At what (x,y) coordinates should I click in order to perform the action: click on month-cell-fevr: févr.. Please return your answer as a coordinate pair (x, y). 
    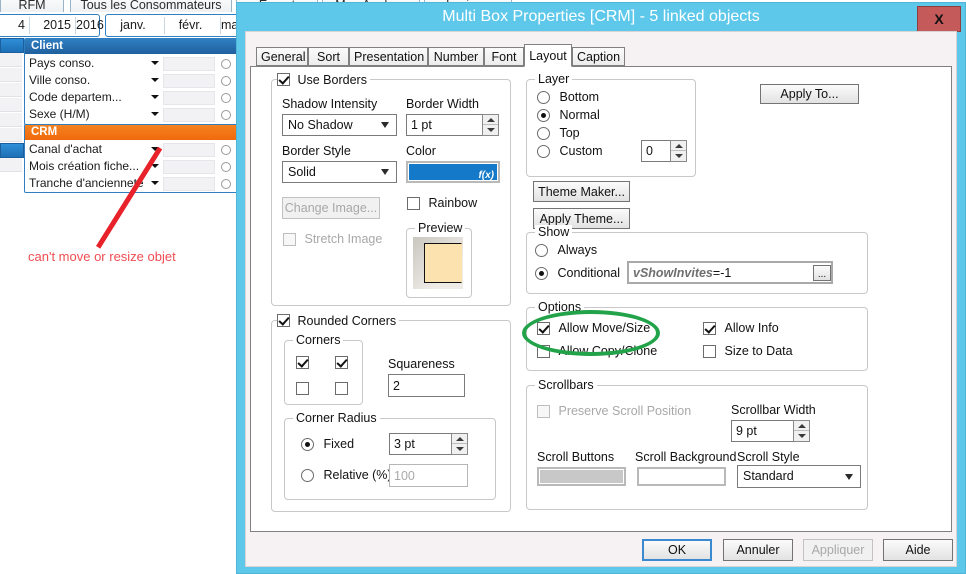
    Looking at the image, I should click on (192, 25).